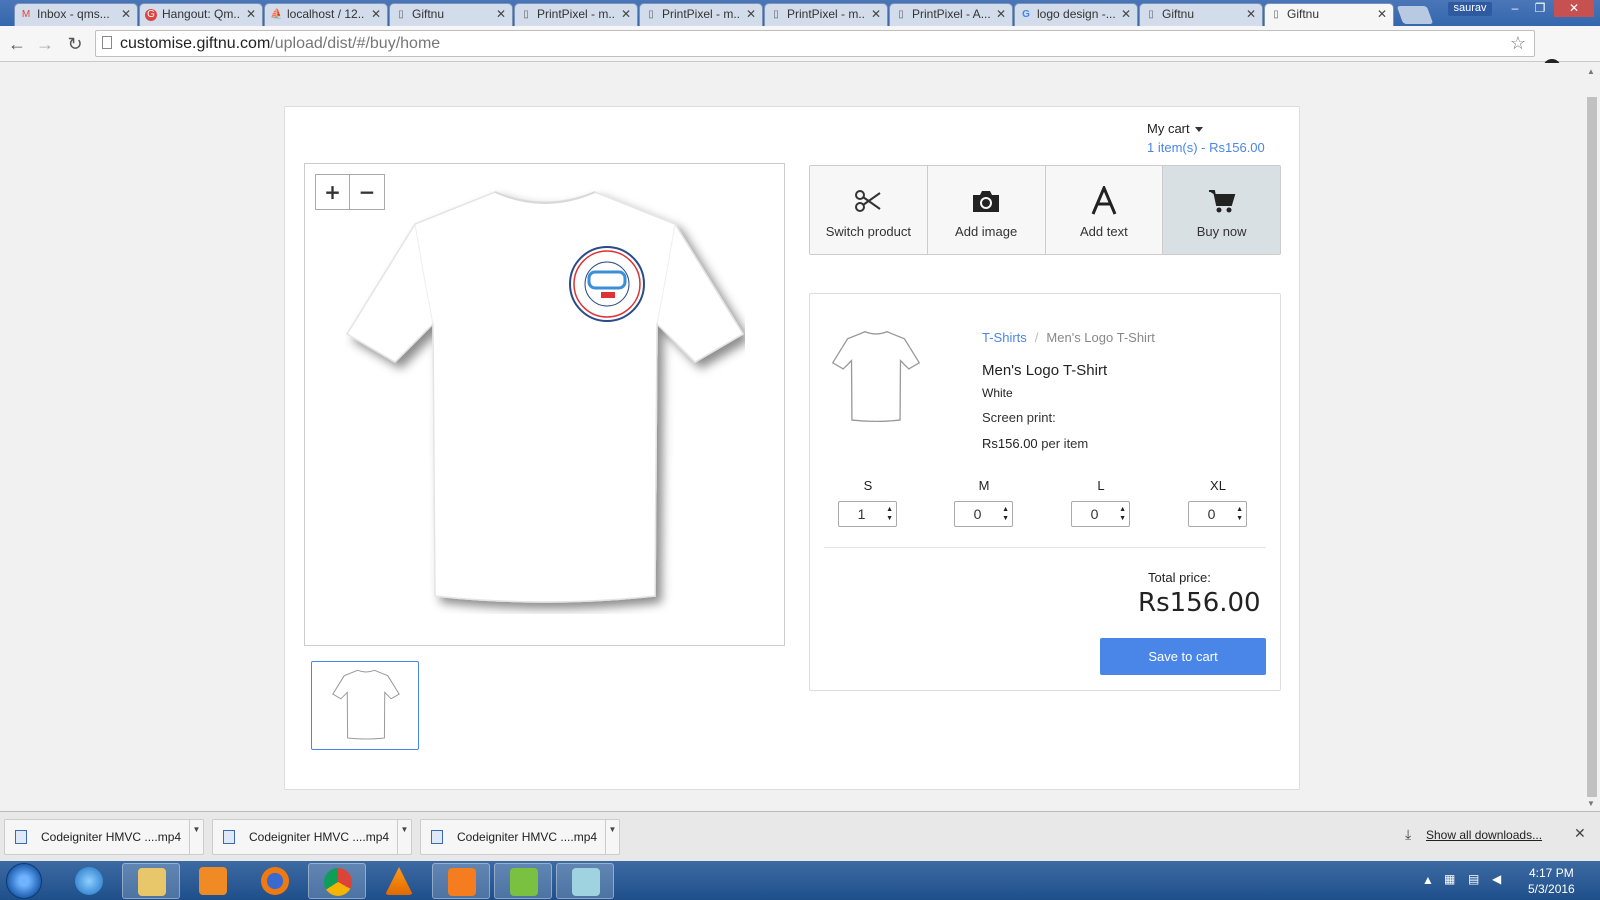  Describe the element at coordinates (151, 881) in the screenshot. I see `taskbar-explorer` at that location.